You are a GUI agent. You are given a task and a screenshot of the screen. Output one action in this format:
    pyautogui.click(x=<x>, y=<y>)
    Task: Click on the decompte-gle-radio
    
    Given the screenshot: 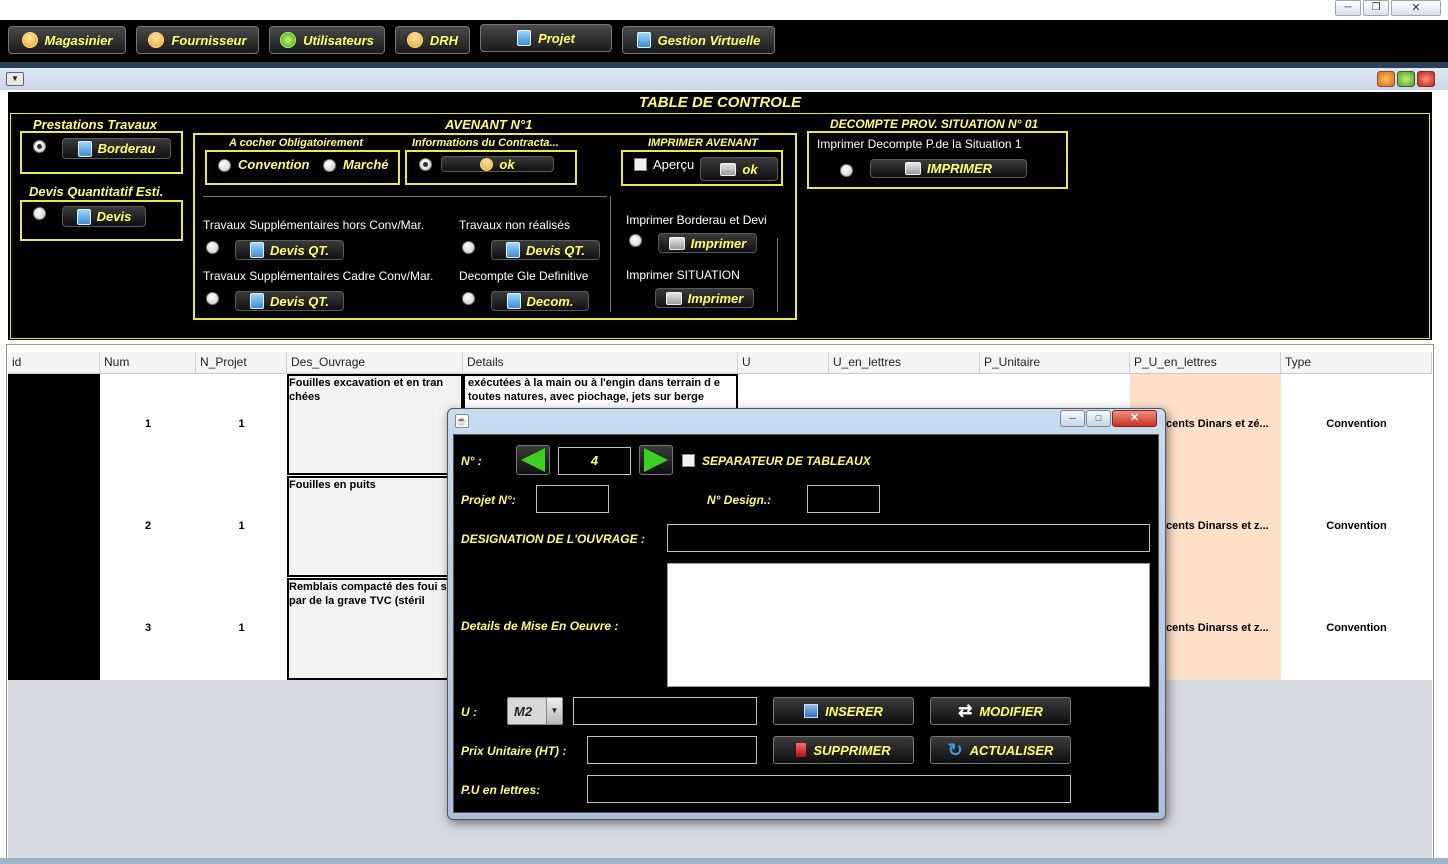 What is the action you would take?
    pyautogui.click(x=468, y=298)
    